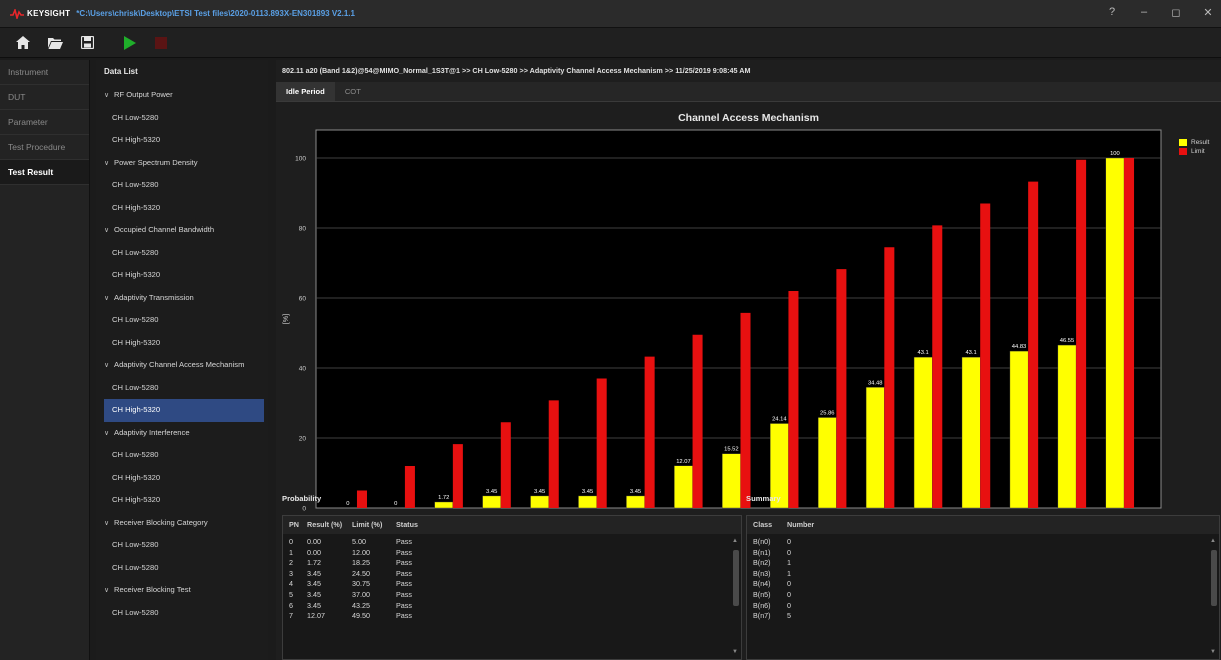 The width and height of the screenshot is (1221, 660). I want to click on table-row: 4 3.45 30.75 Pass, so click(512, 584).